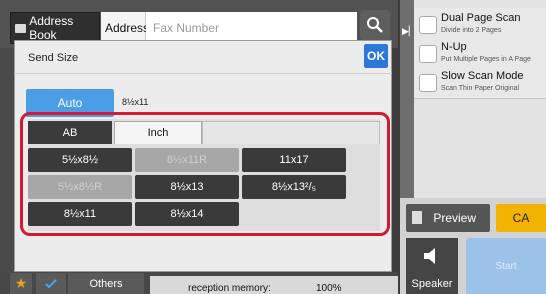 The image size is (546, 294). I want to click on check-button, so click(51, 283).